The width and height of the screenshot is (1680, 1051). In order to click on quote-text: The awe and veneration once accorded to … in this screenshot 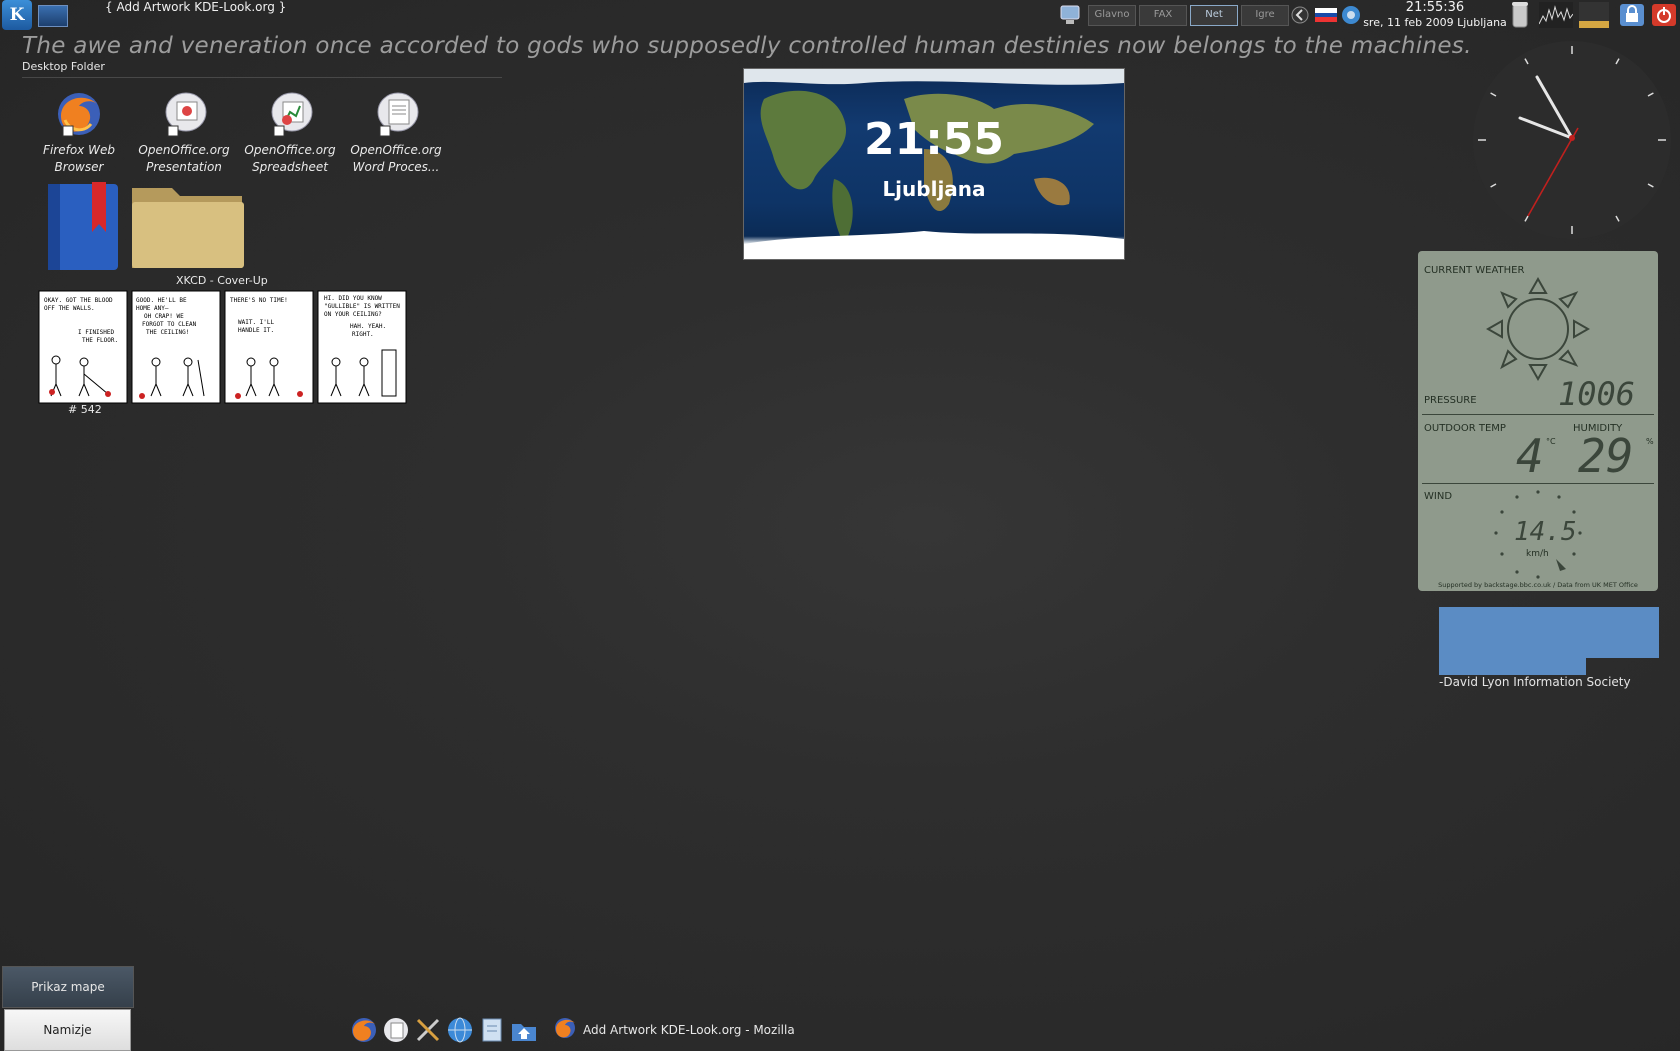, I will do `click(747, 46)`.